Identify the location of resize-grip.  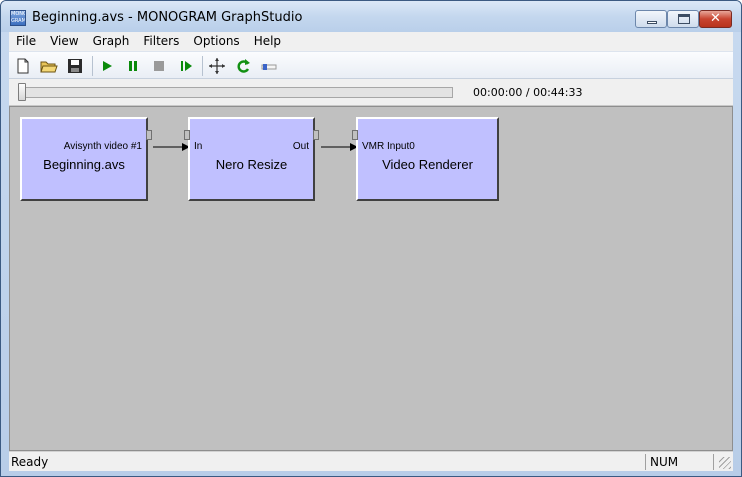
(725, 463).